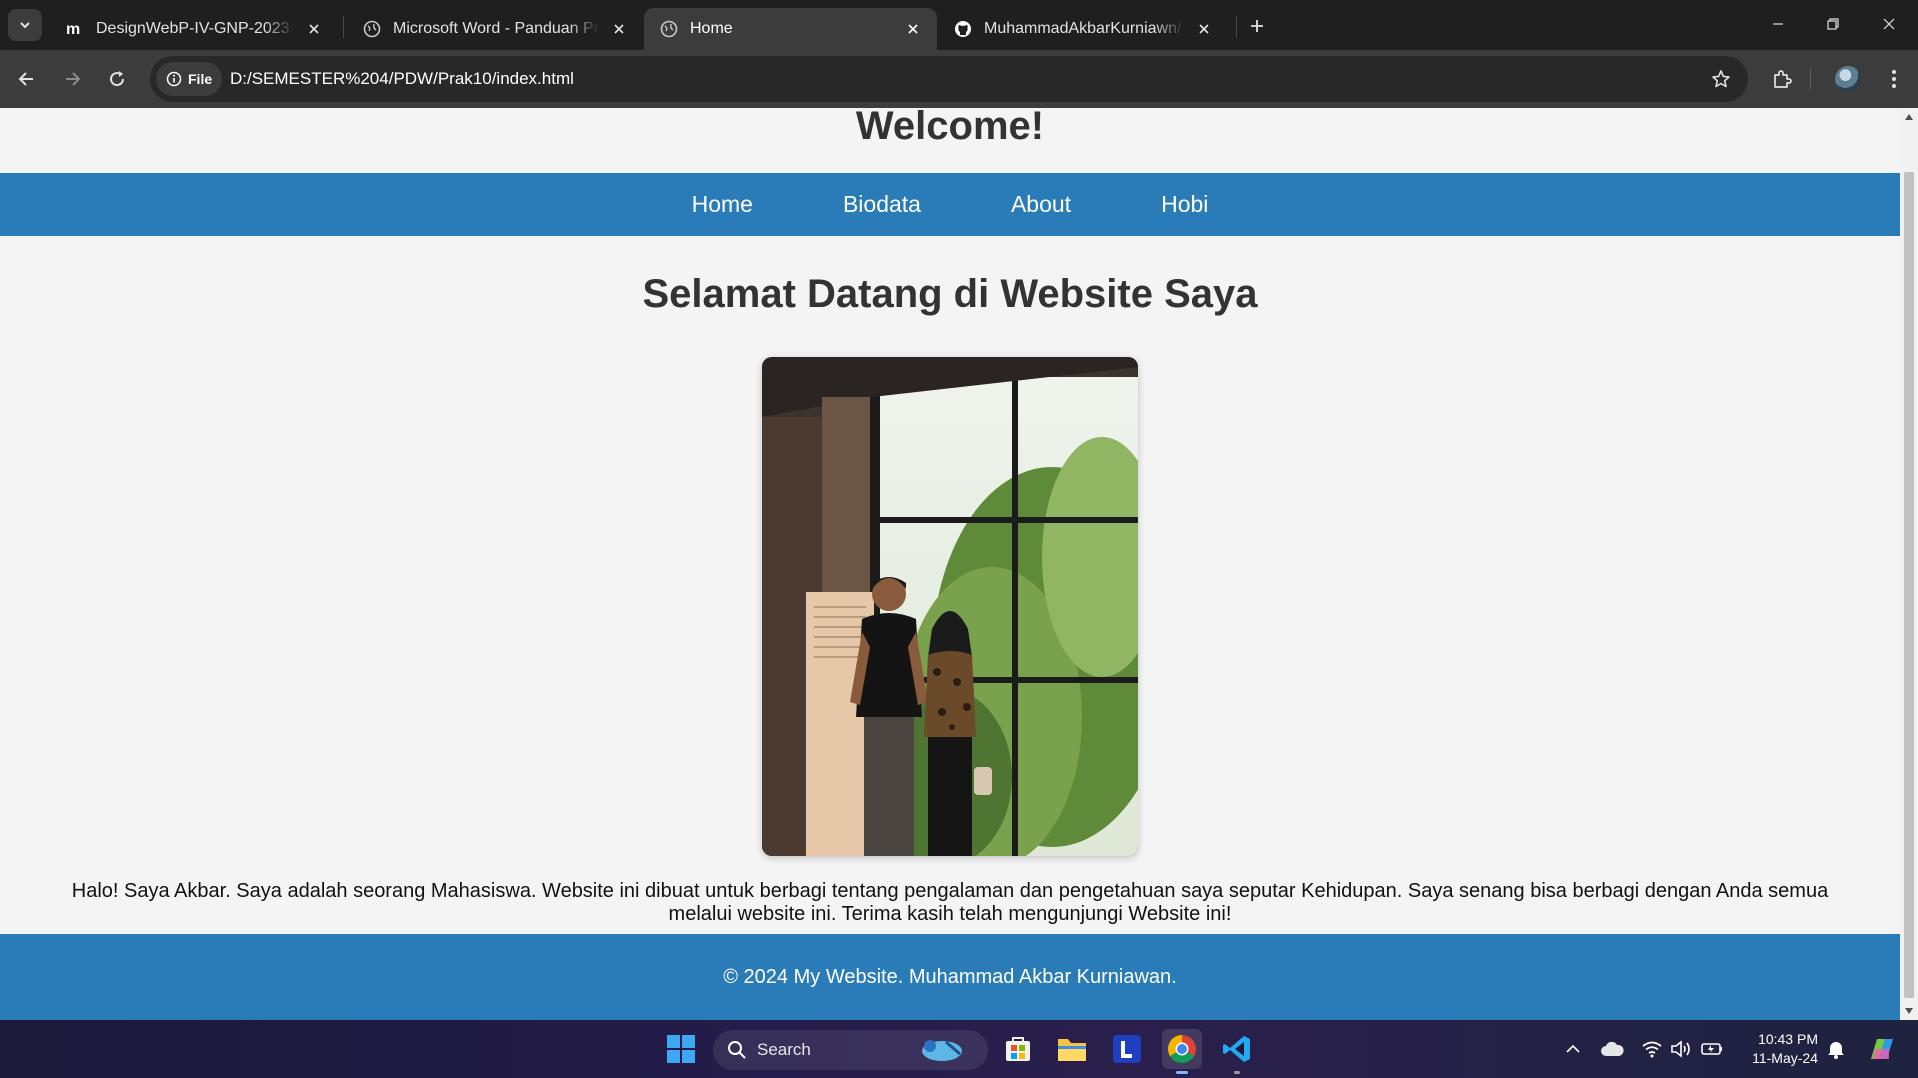 This screenshot has width=1918, height=1078. I want to click on toolbar-divider, so click(1810, 79).